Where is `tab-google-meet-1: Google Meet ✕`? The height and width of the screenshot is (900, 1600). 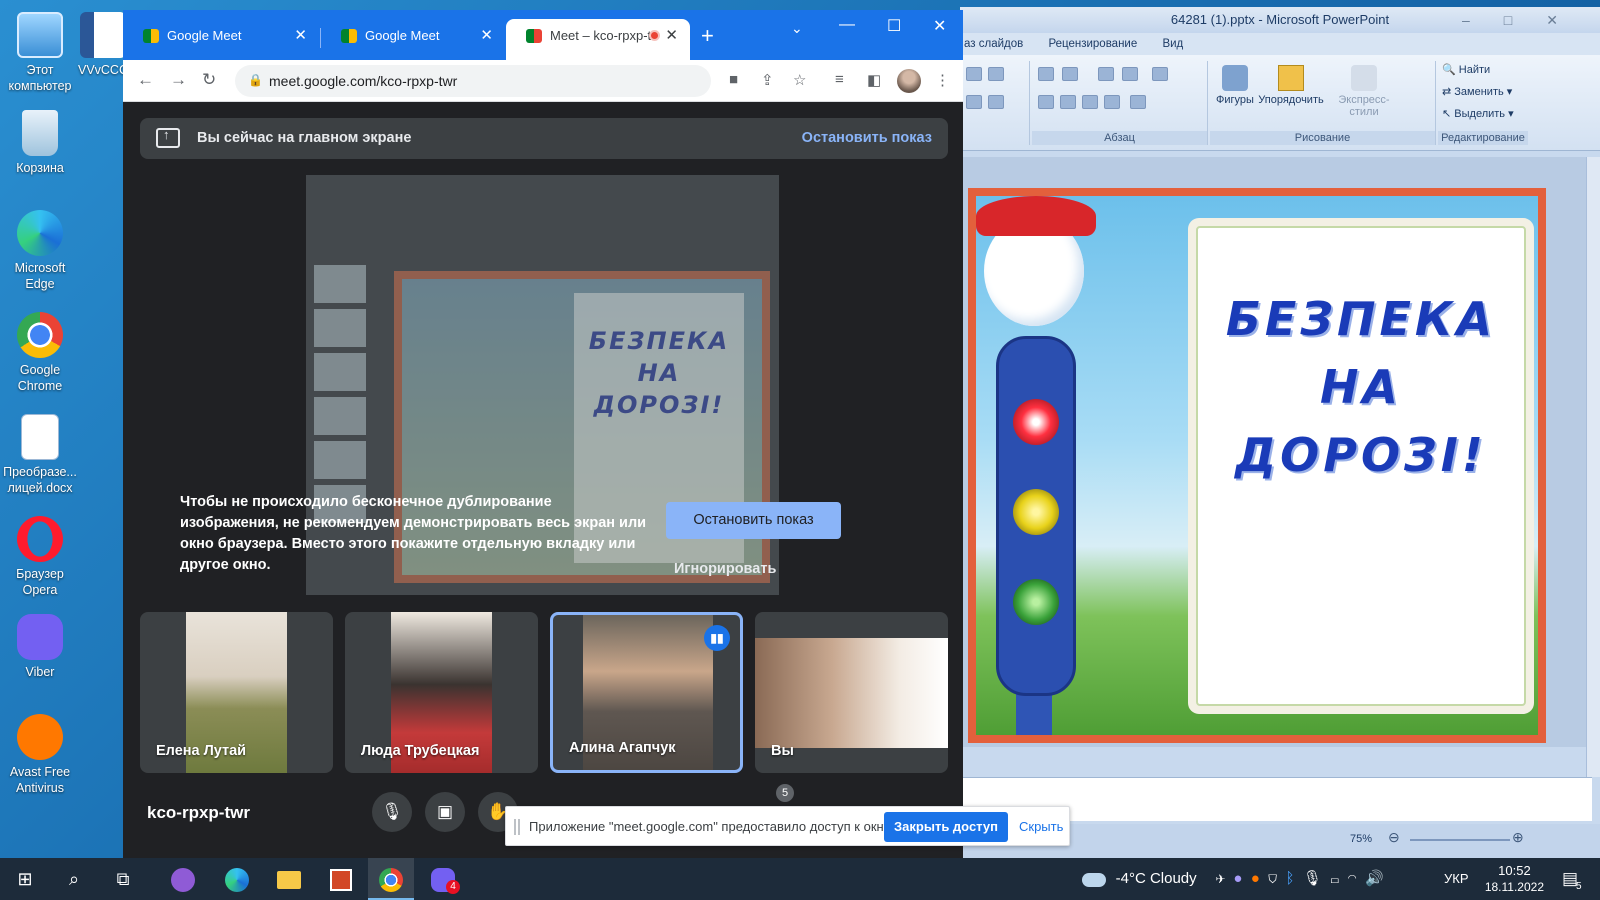
tab-google-meet-1: Google Meet ✕ is located at coordinates (221, 39).